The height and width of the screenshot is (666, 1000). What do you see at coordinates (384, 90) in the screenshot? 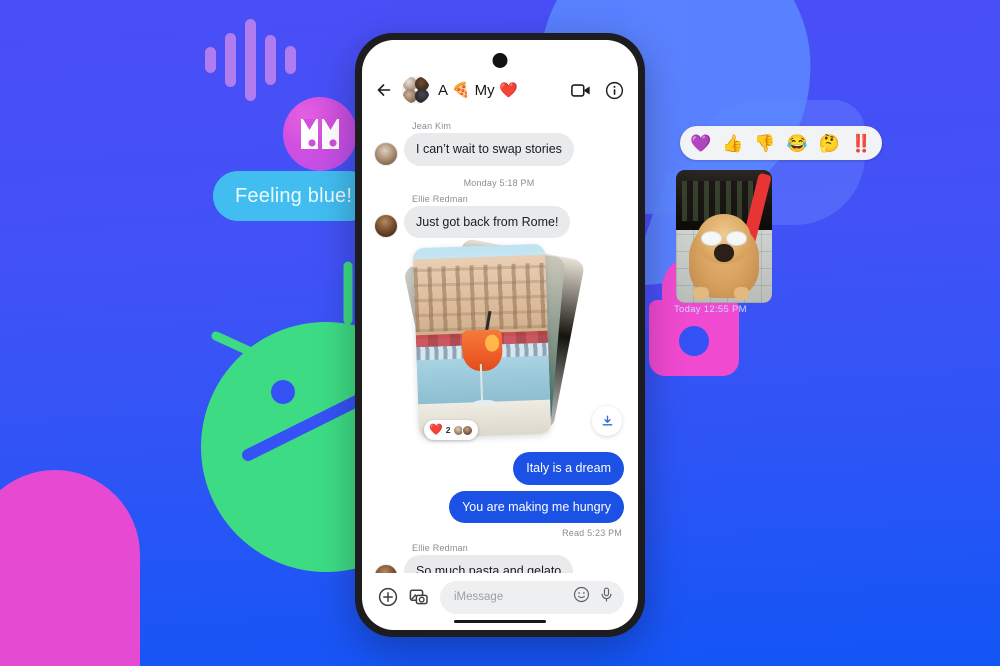
I see `back-arrow-icon` at bounding box center [384, 90].